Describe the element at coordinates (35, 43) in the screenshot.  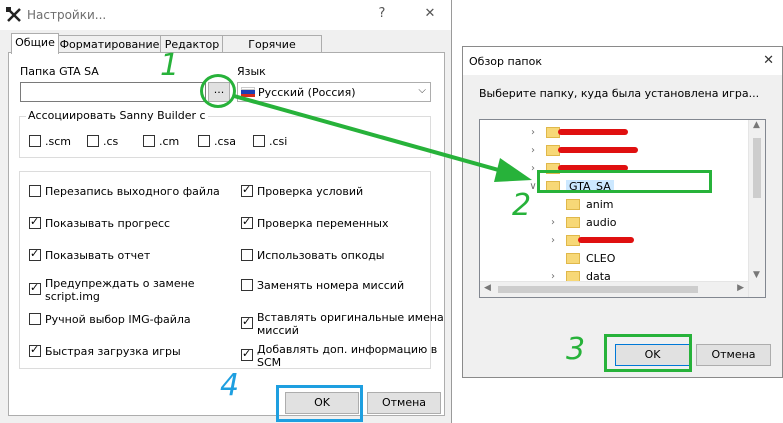
I see `tab-general: Общие` at that location.